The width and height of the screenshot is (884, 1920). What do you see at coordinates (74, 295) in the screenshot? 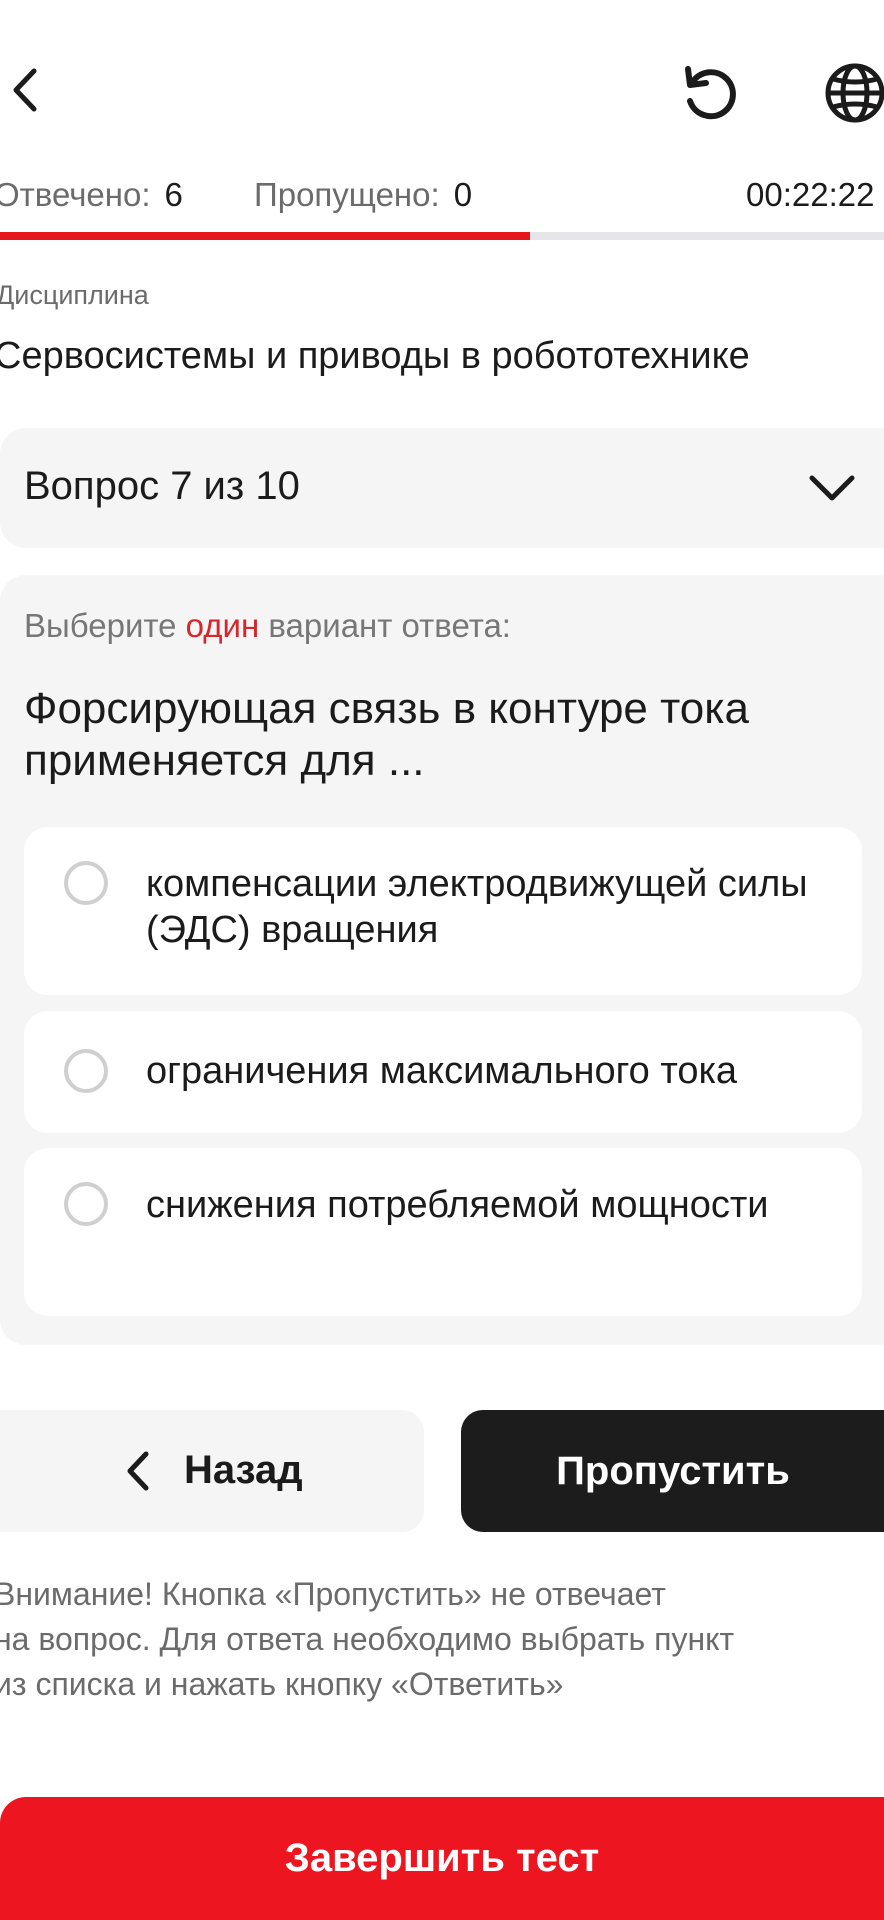
I see `discipline-label: Дисциплина` at bounding box center [74, 295].